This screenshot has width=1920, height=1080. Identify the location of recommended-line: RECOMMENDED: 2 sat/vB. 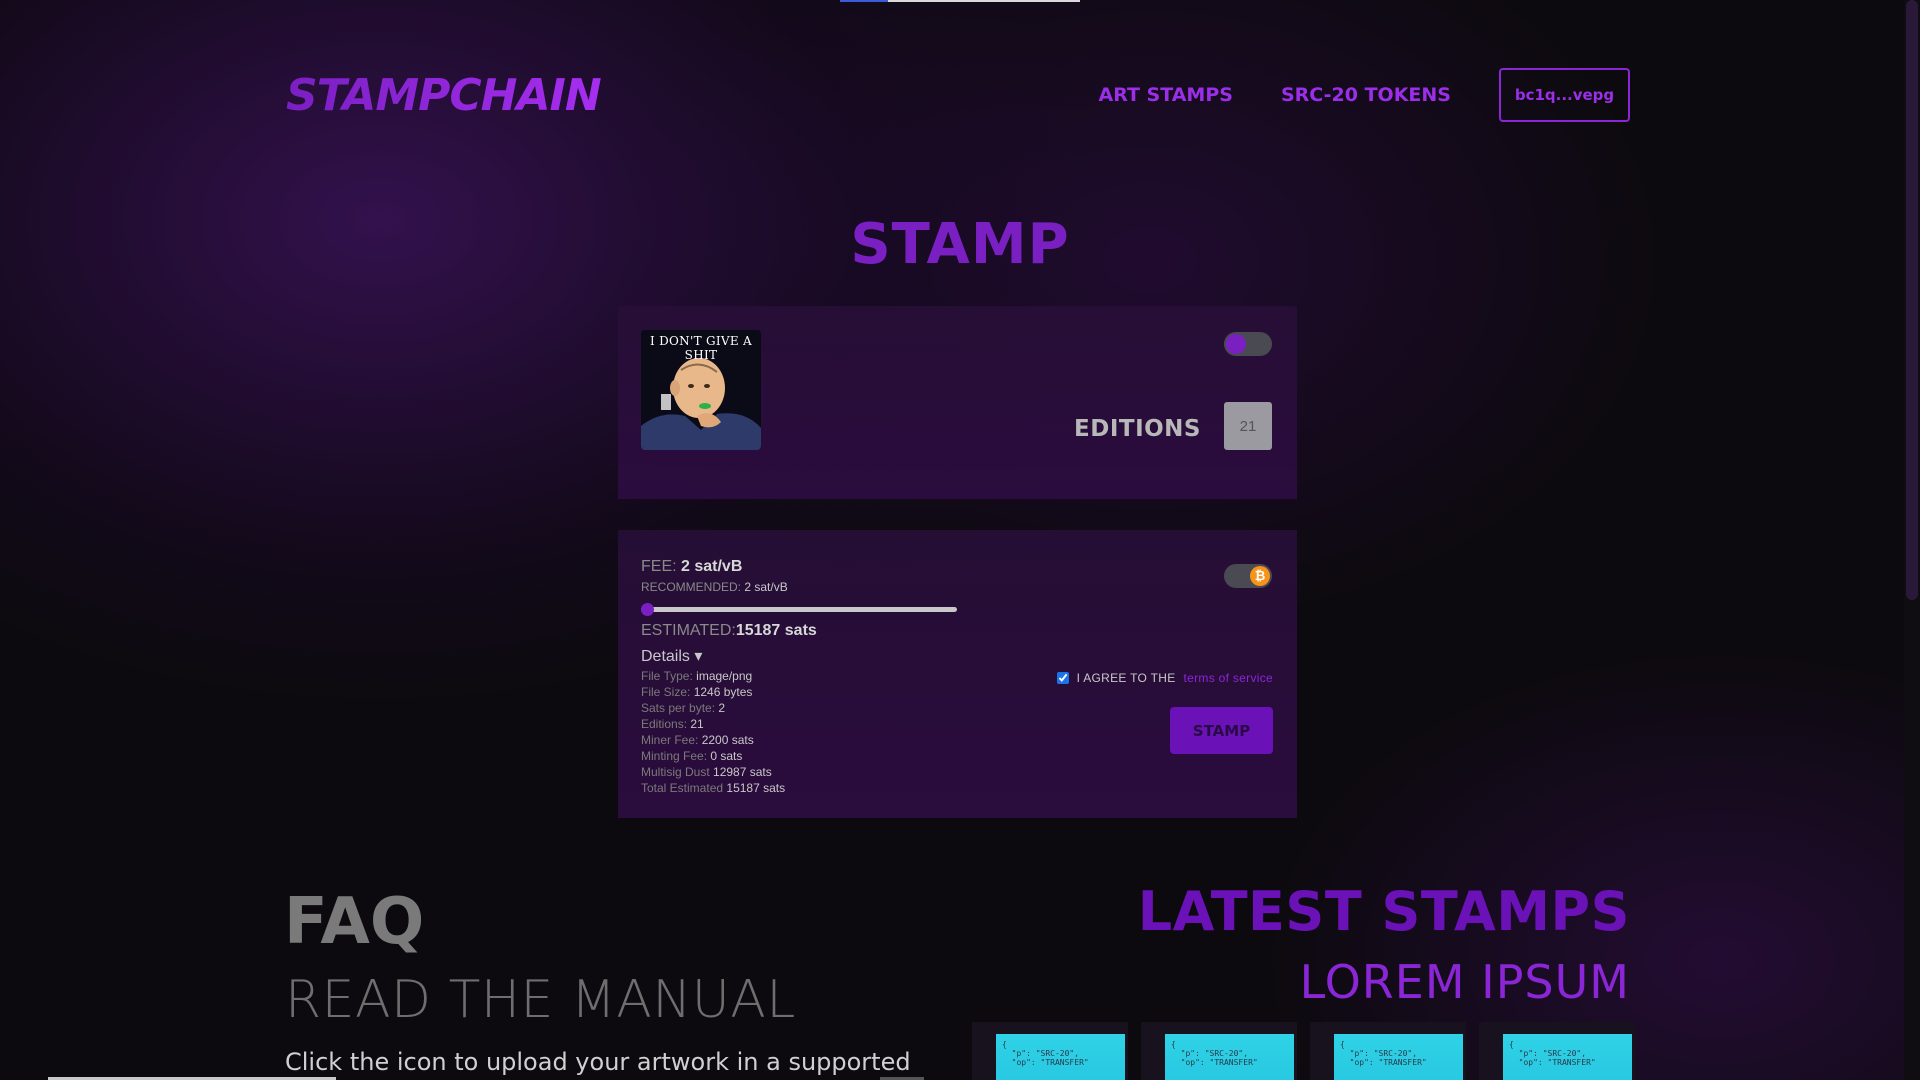
(714, 587).